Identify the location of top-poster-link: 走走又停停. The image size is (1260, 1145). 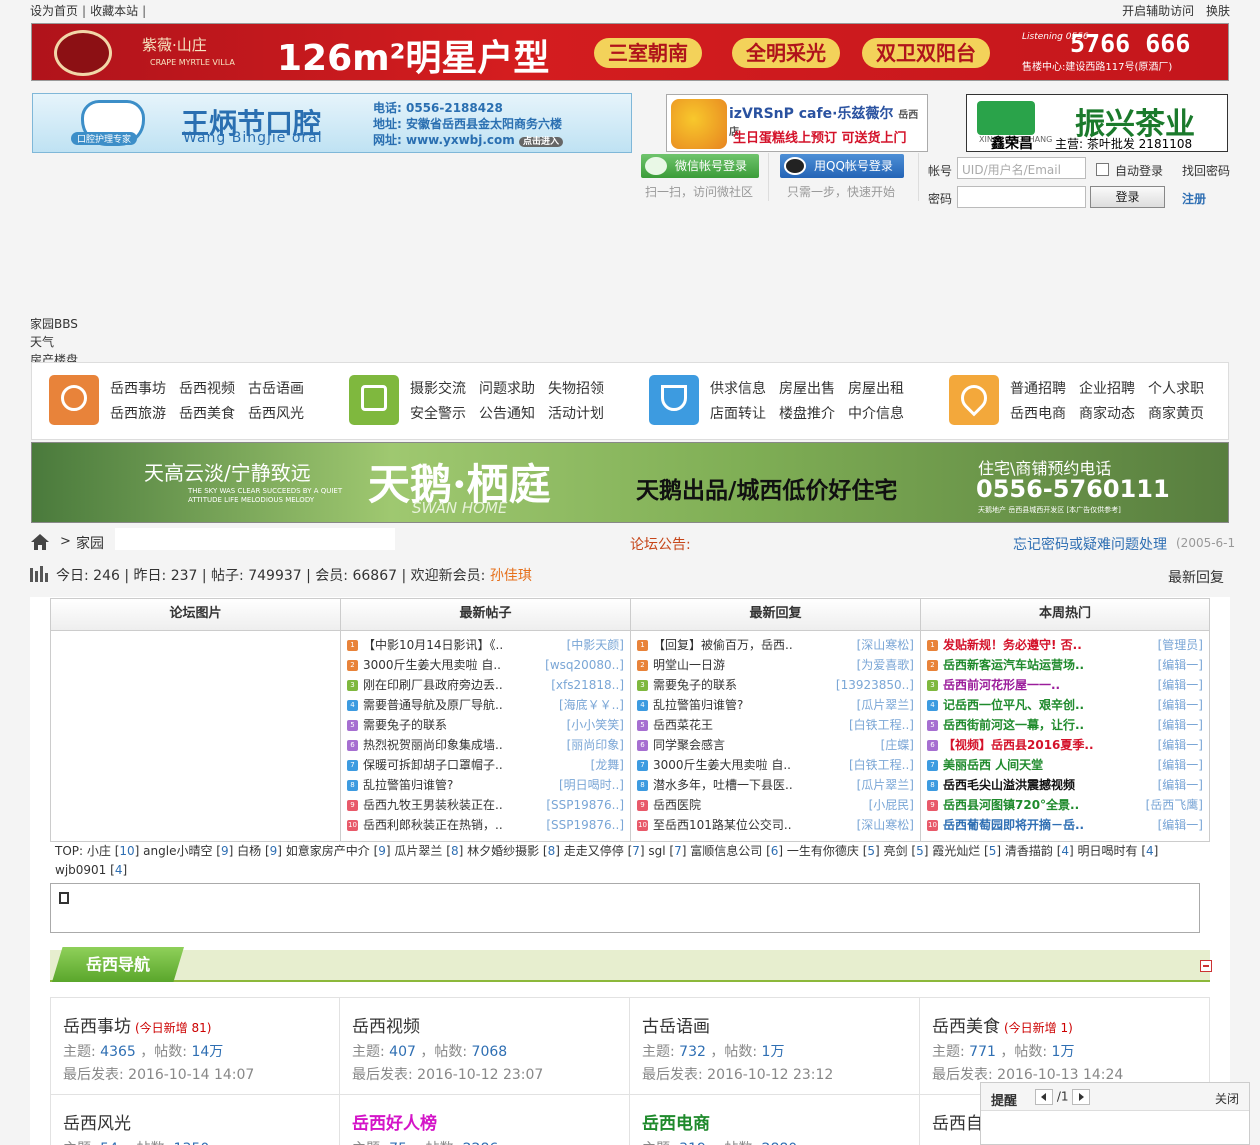
(594, 851).